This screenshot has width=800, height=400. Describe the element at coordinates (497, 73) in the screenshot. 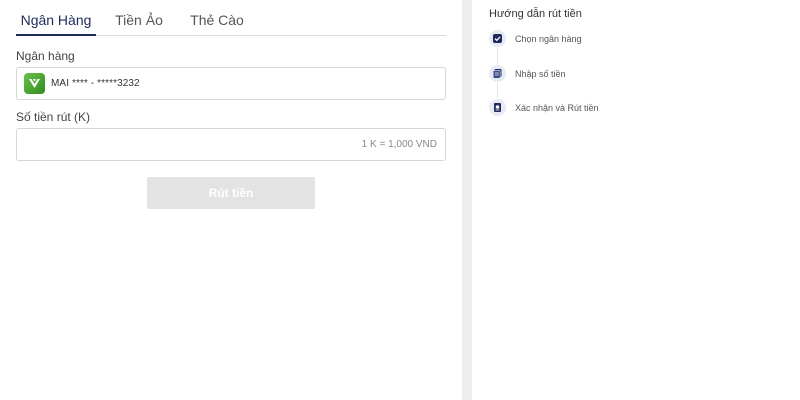

I see `document-icon` at that location.